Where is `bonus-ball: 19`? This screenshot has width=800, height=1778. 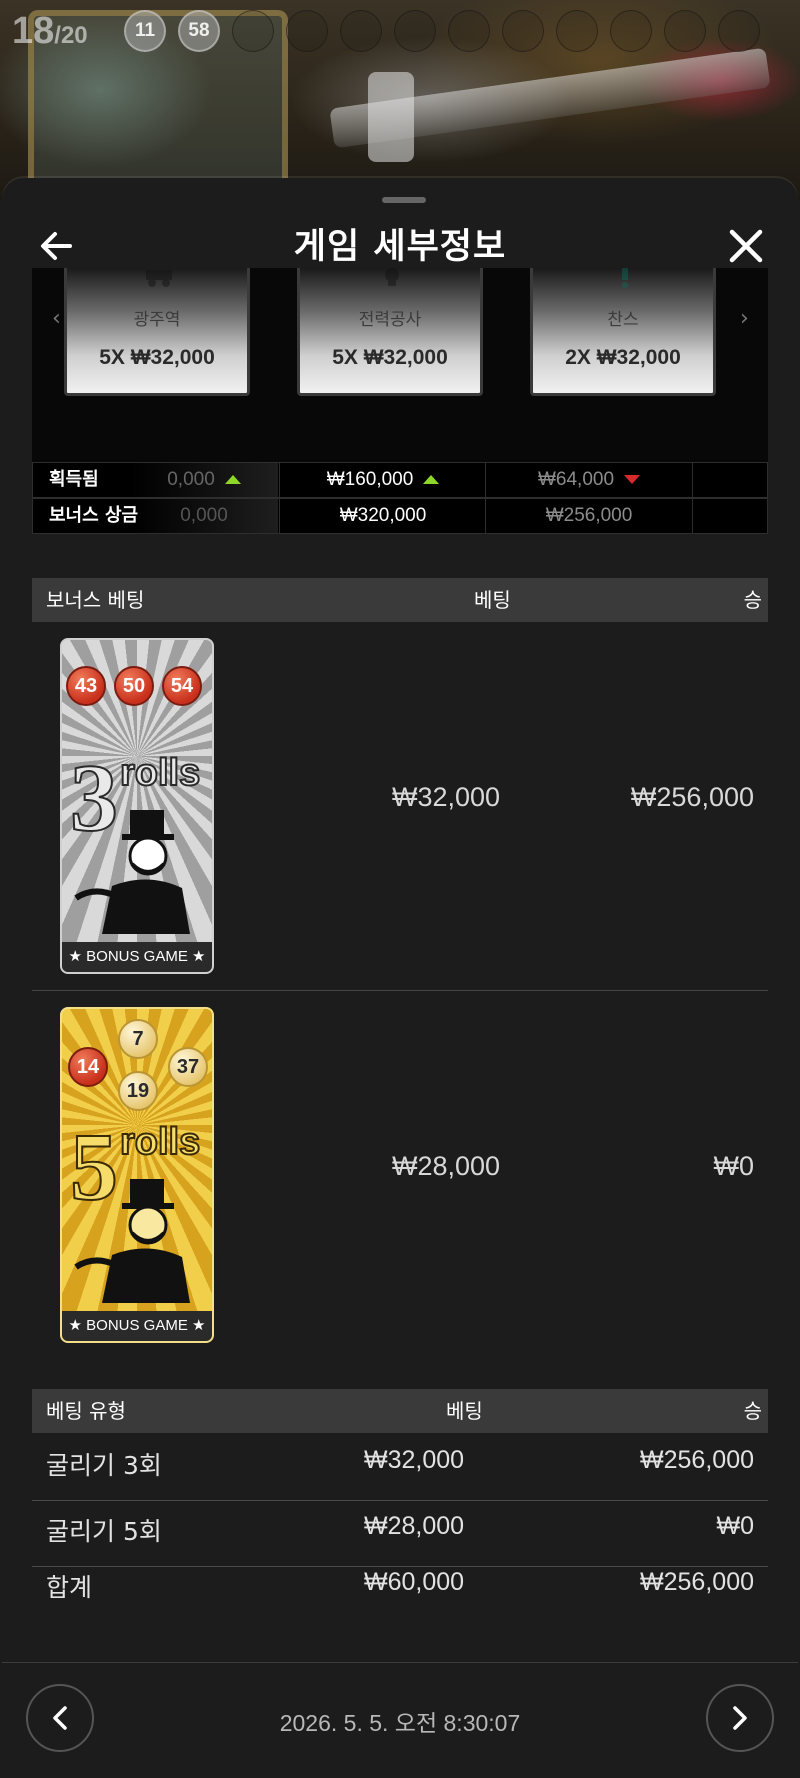
bonus-ball: 19 is located at coordinates (138, 1091).